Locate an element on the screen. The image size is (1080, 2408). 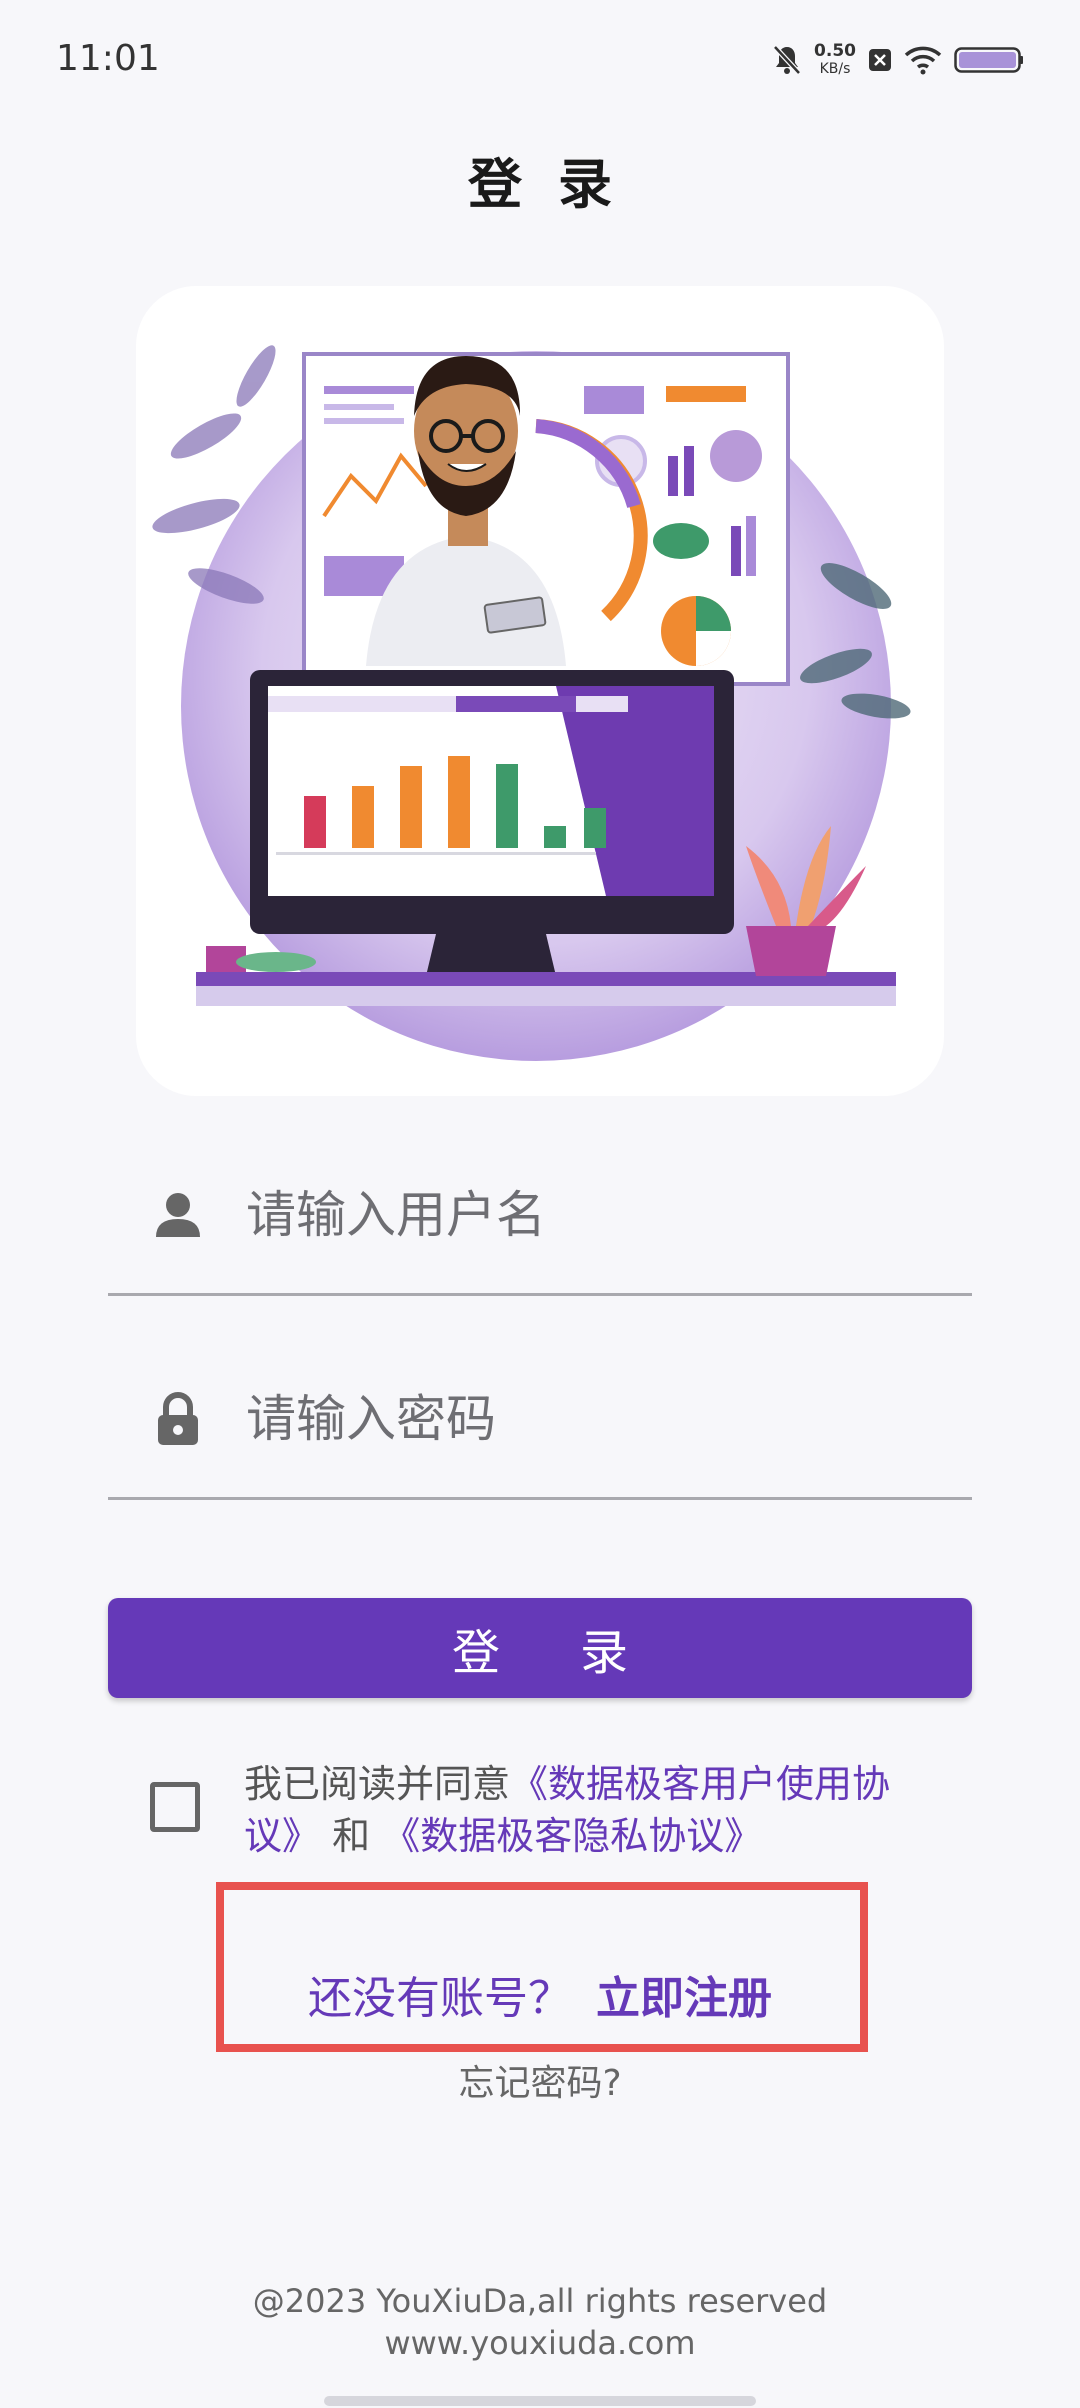
agreement-conjunction: 和 is located at coordinates (351, 1836).